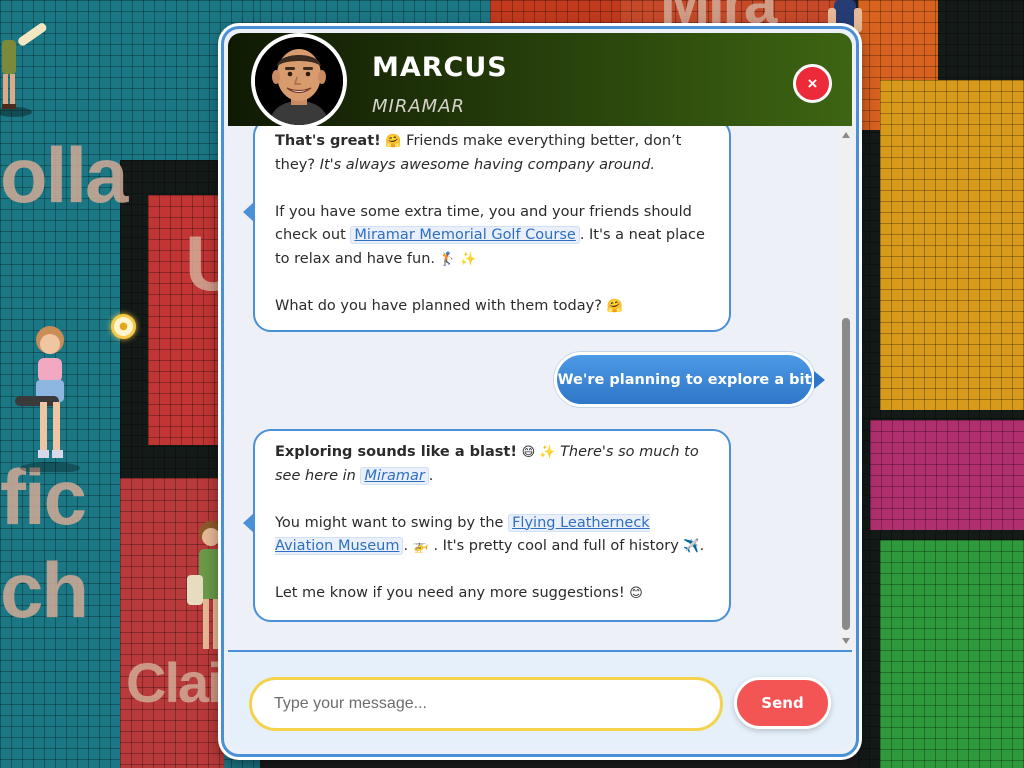 The height and width of the screenshot is (768, 1024). Describe the element at coordinates (419, 106) in the screenshot. I see `character-location: MIRAMAR` at that location.